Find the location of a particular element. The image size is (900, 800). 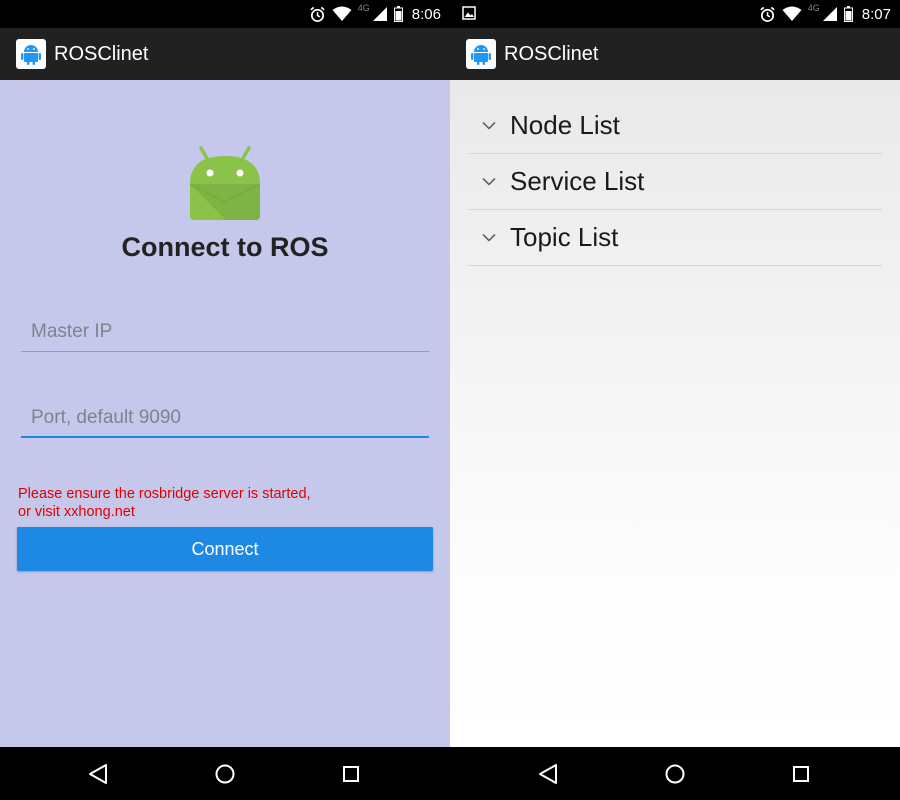

status-icons: 4G 8:06 is located at coordinates (375, 14).